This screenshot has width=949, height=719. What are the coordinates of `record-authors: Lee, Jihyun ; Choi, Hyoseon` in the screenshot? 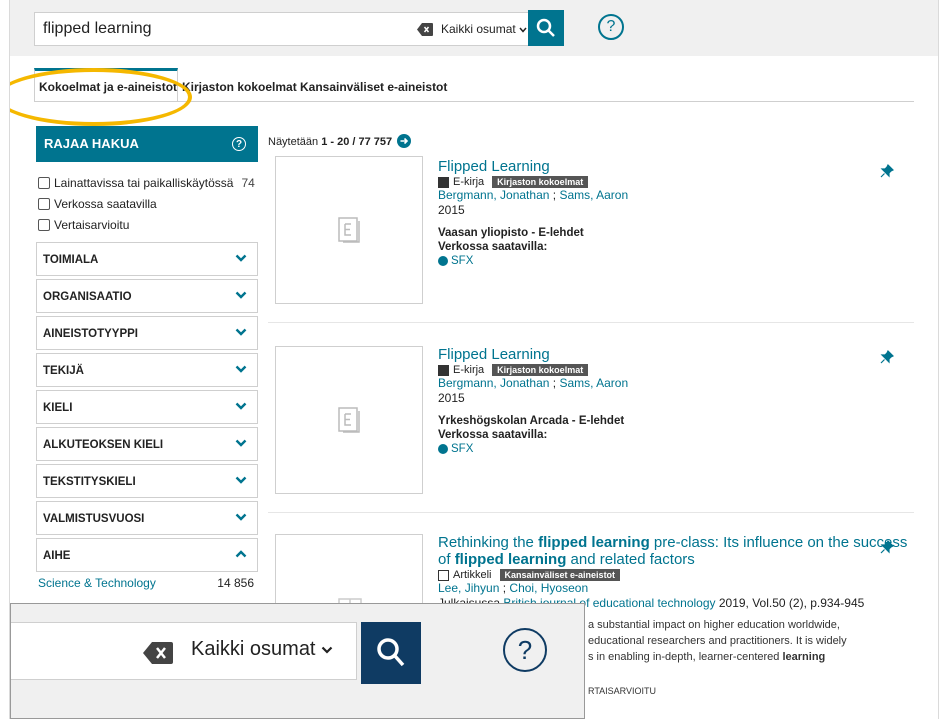 It's located at (513, 588).